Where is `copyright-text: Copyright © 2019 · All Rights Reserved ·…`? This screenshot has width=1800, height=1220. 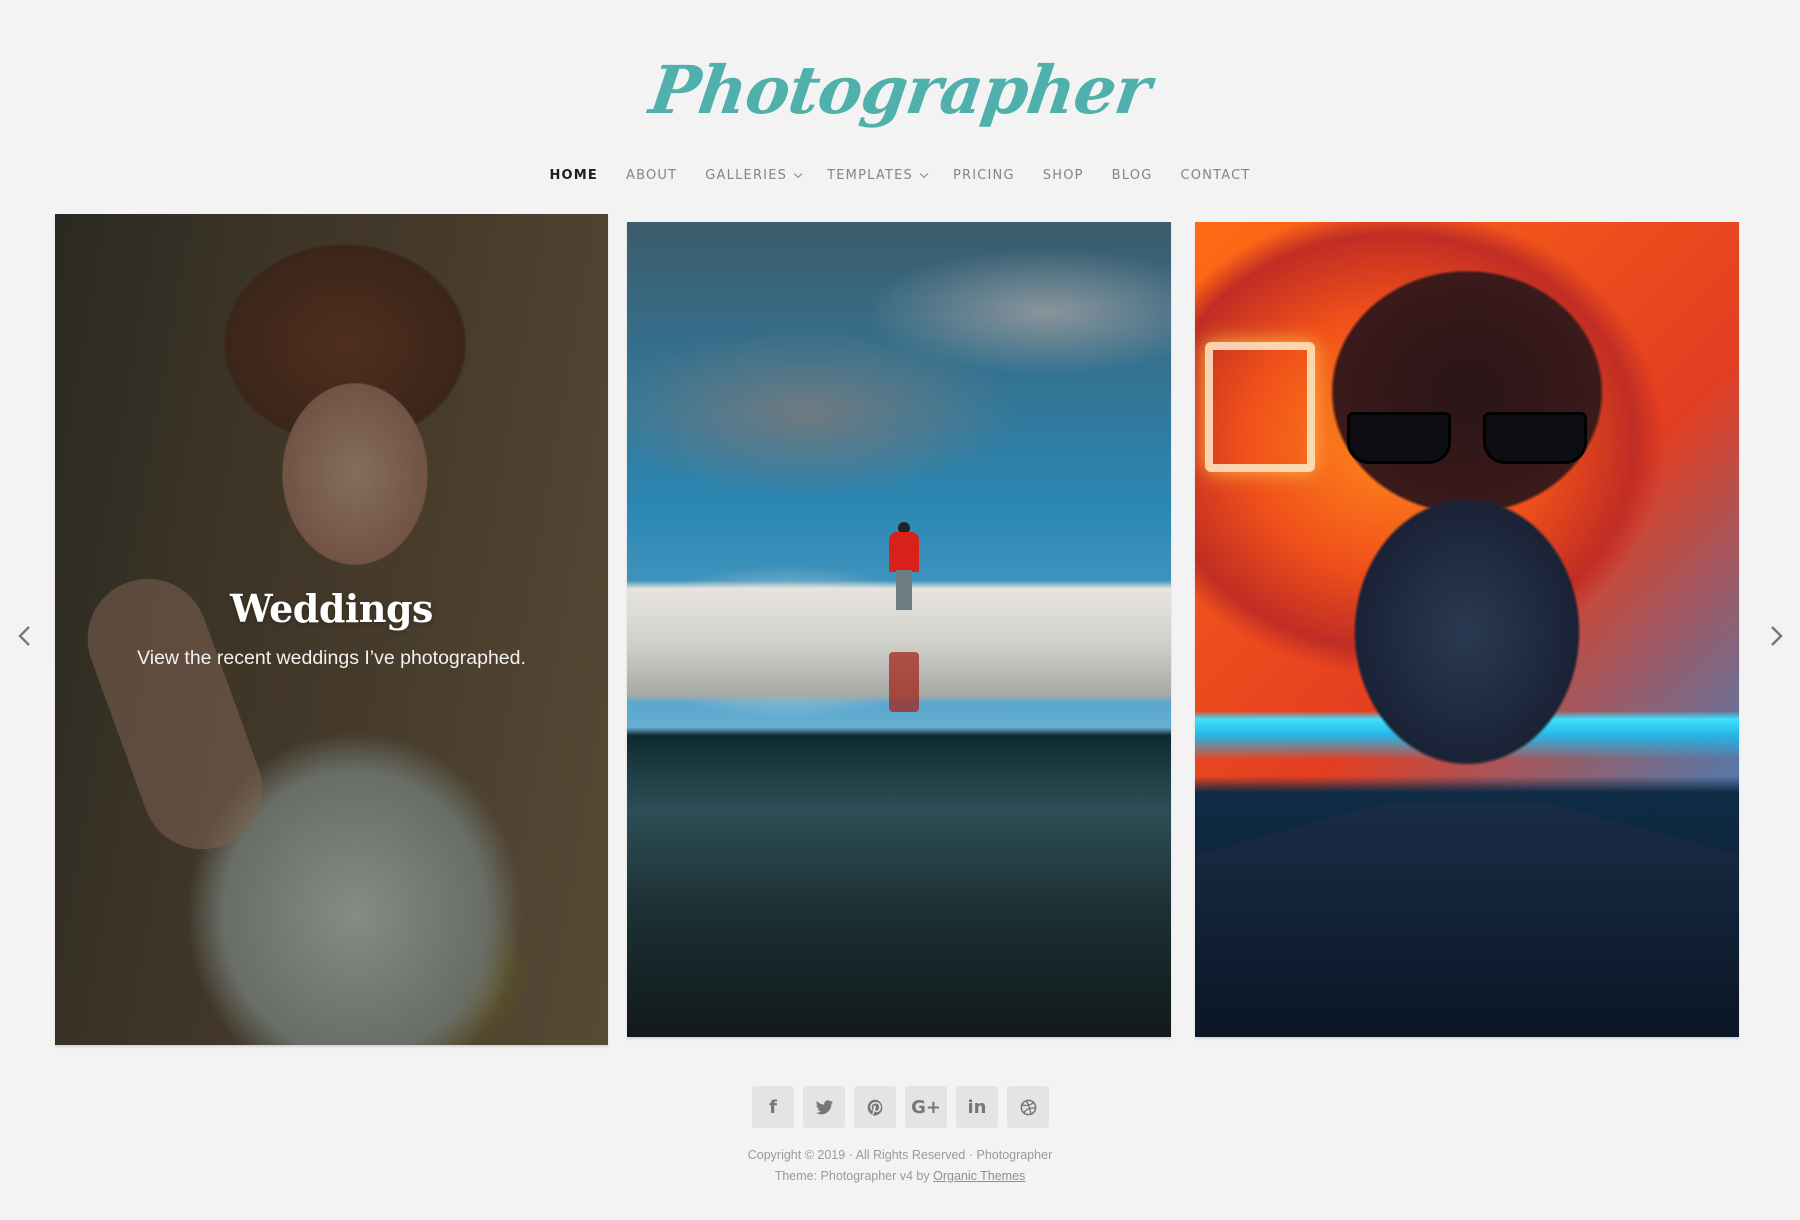 copyright-text: Copyright © 2019 · All Rights Reserved ·… is located at coordinates (900, 1155).